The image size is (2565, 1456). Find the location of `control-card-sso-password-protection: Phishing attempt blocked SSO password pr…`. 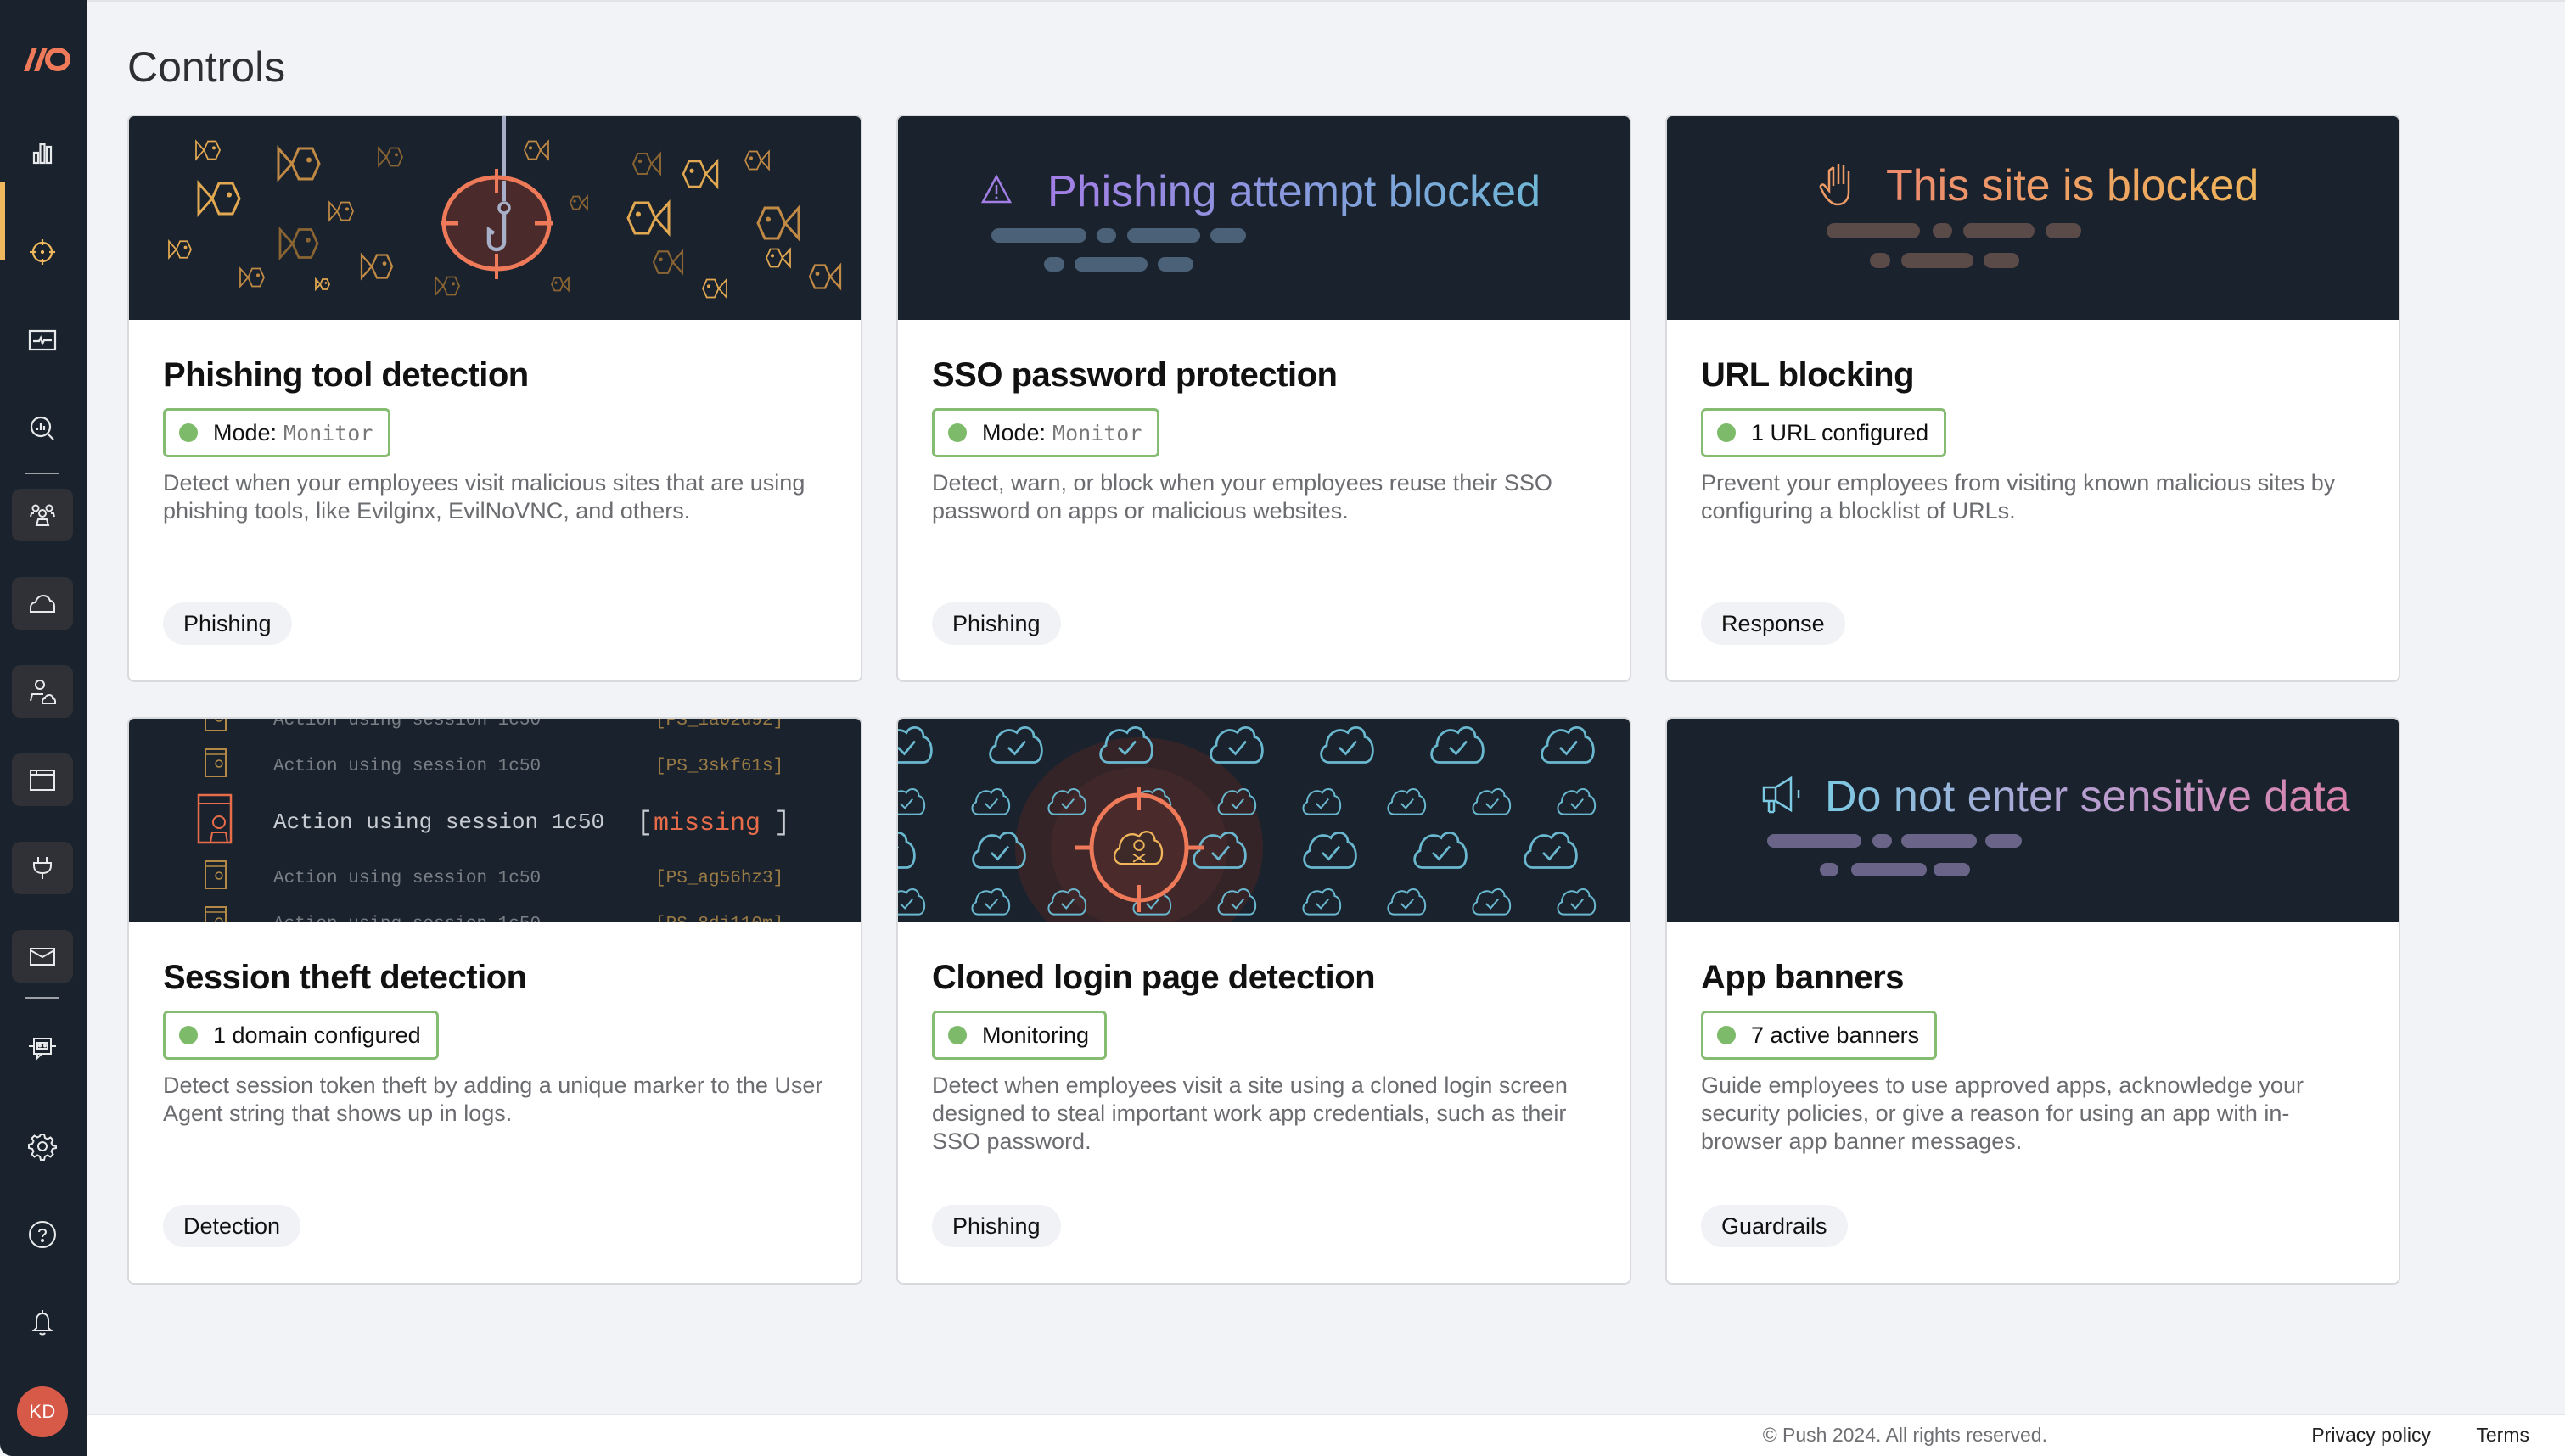

control-card-sso-password-protection: Phishing attempt blocked SSO password pr… is located at coordinates (1263, 398).